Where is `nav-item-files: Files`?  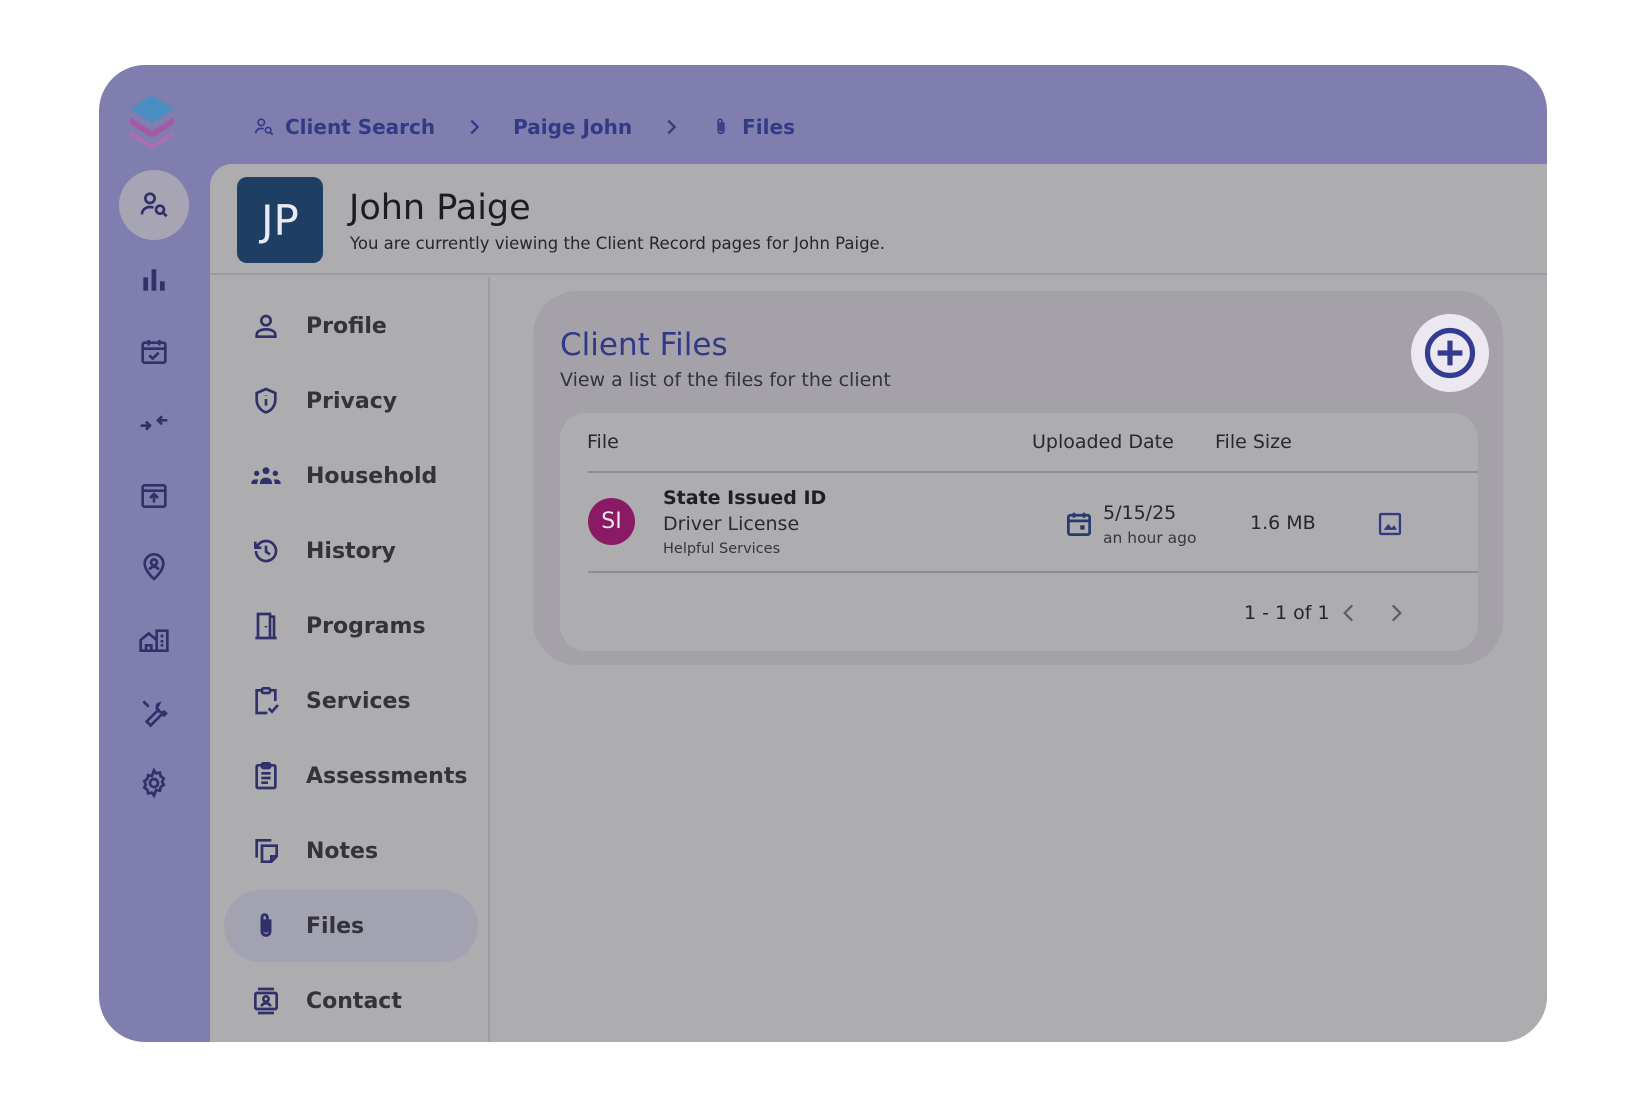 nav-item-files: Files is located at coordinates (351, 926).